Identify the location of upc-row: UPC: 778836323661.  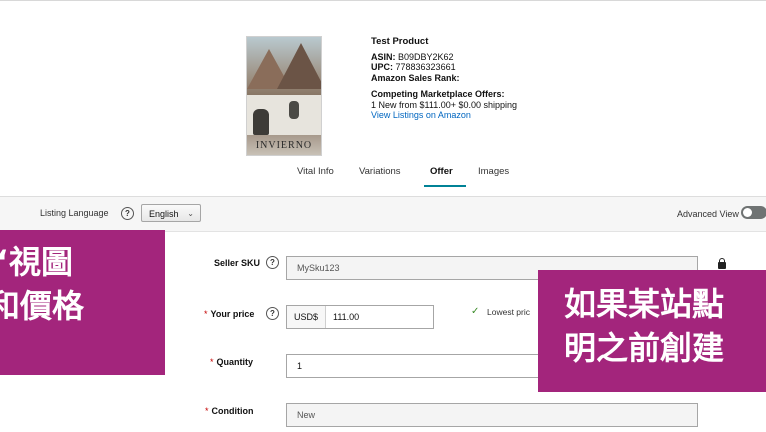
(444, 67).